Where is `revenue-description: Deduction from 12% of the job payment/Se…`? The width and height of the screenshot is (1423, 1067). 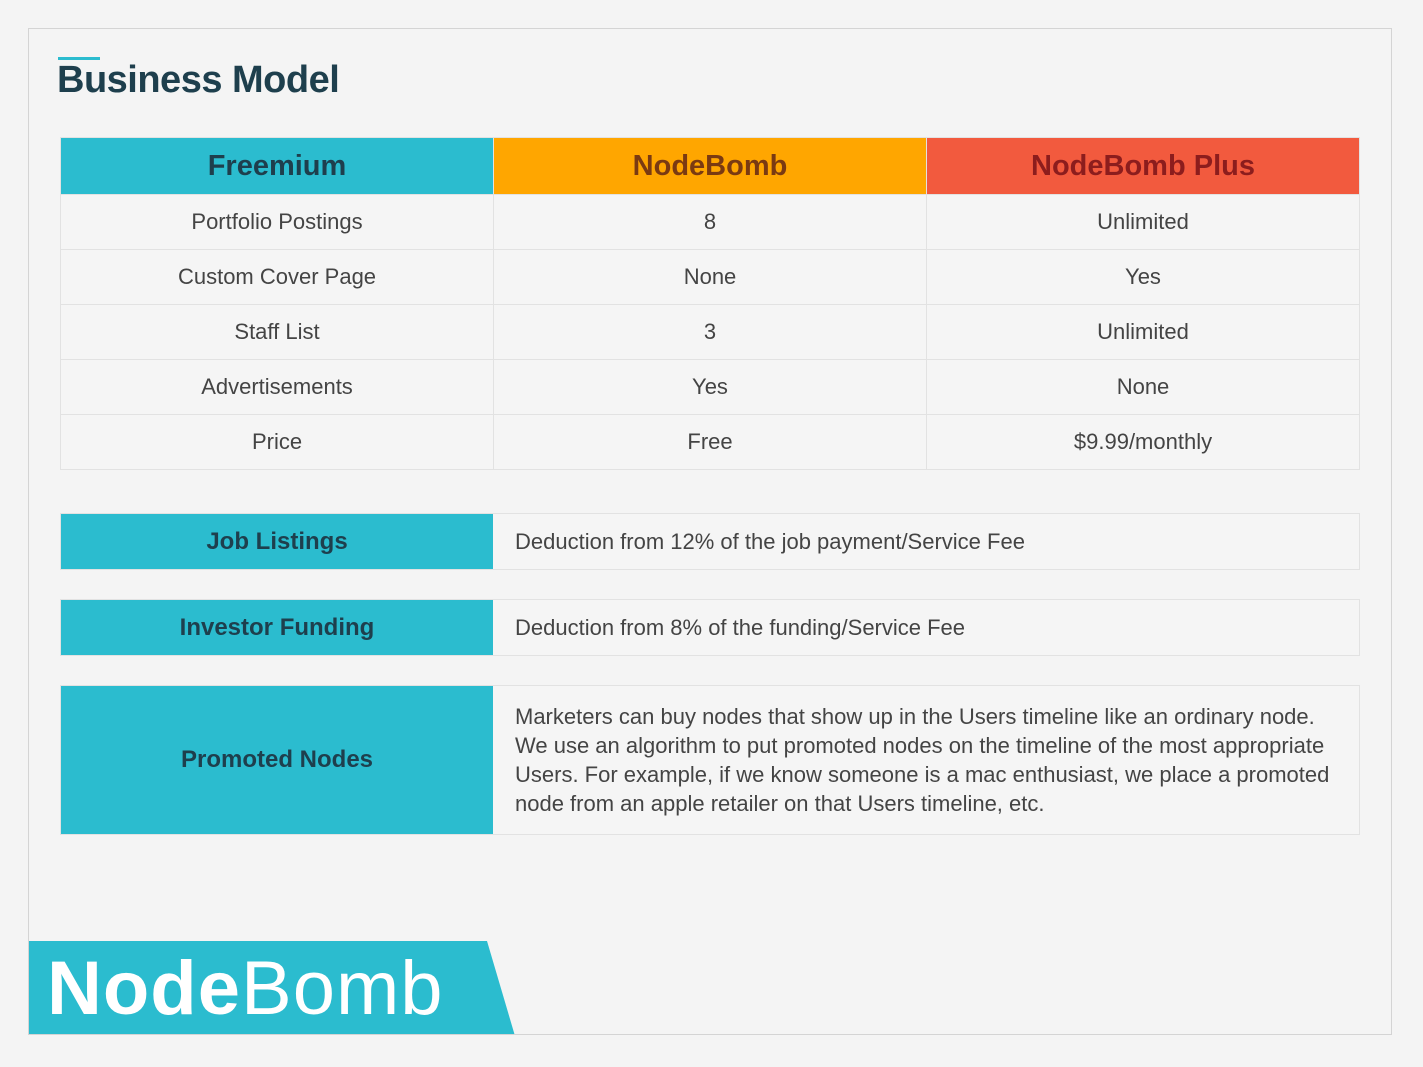
revenue-description: Deduction from 12% of the job payment/Se… is located at coordinates (770, 541).